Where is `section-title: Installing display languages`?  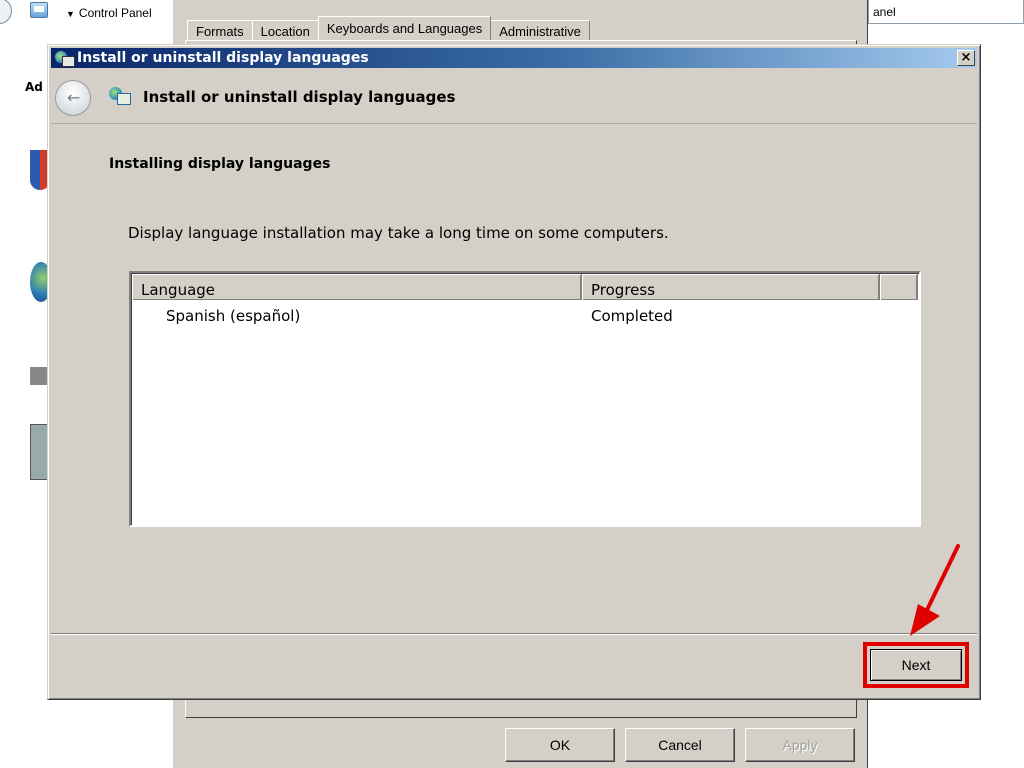 section-title: Installing display languages is located at coordinates (220, 164).